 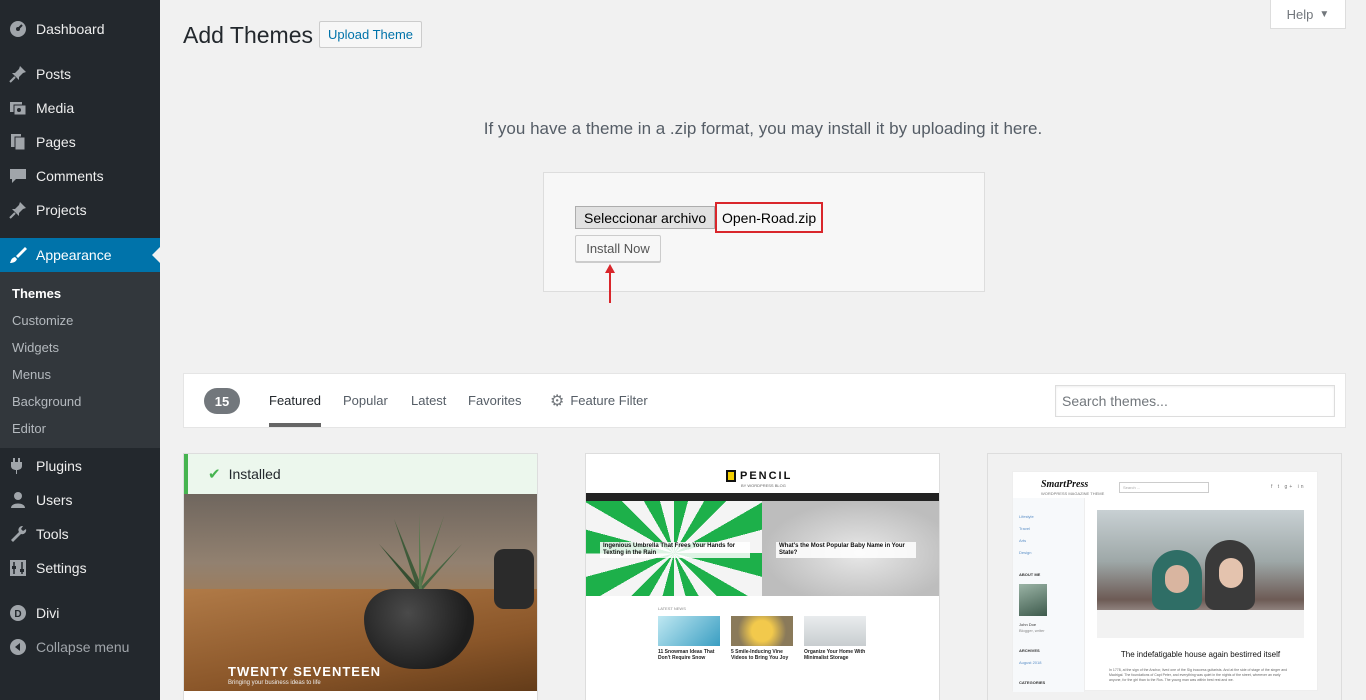 I want to click on pencil-logo-name: PENCIL, so click(x=766, y=476).